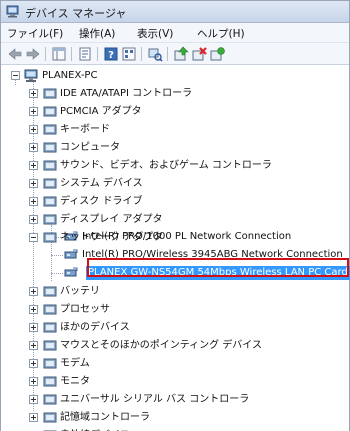 This screenshot has height=431, width=350. Describe the element at coordinates (15, 75) in the screenshot. I see `root-expander` at that location.